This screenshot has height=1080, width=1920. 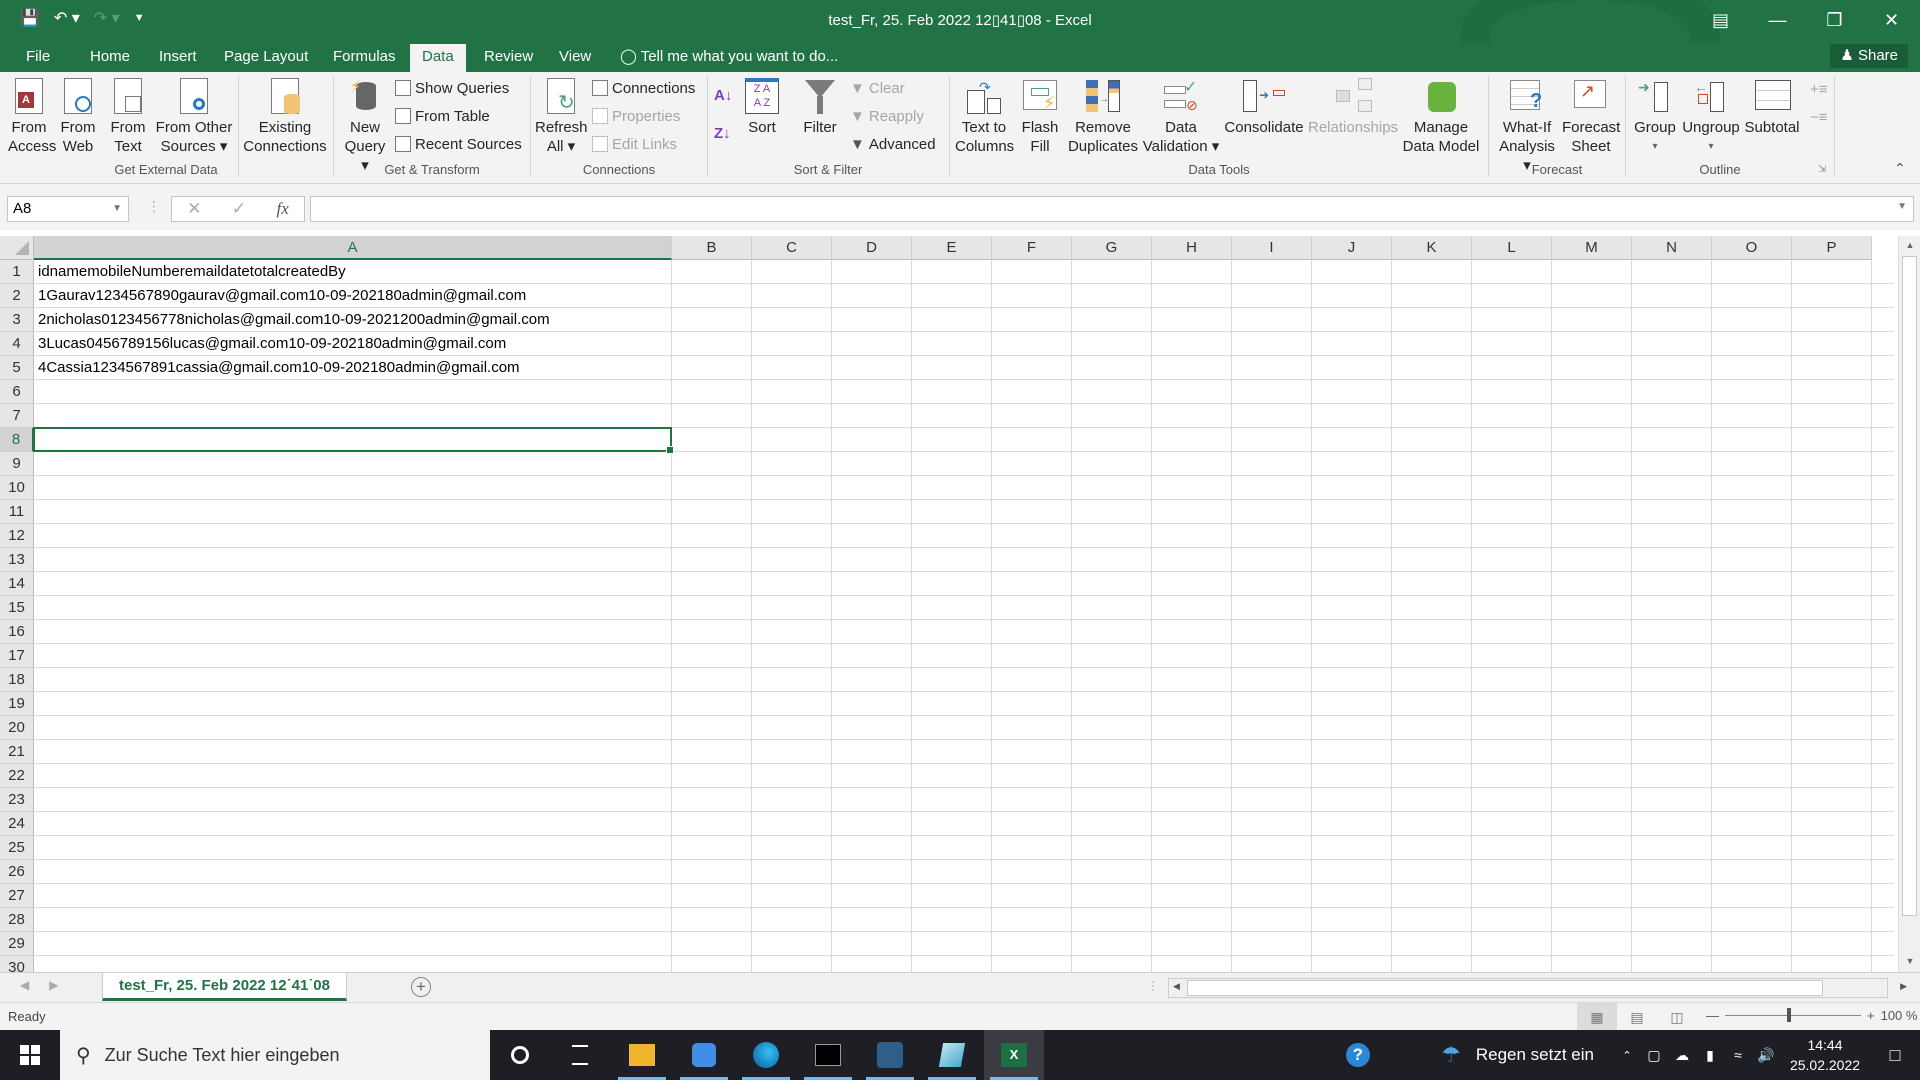 I want to click on weather-app-icon, so click(x=704, y=1055).